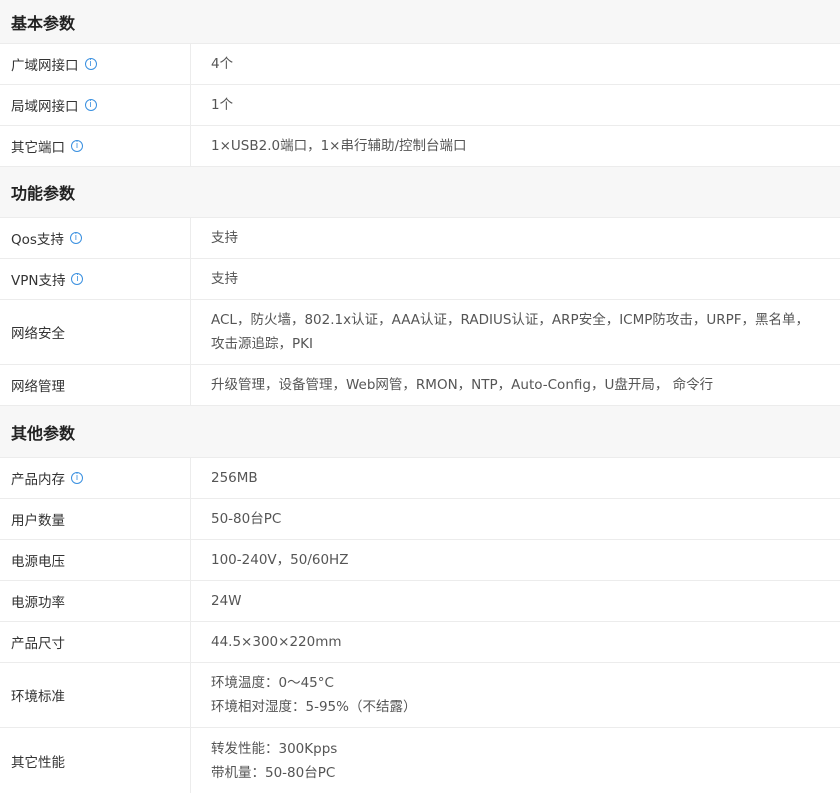  I want to click on spec-row-other-ports: 其它端口 i 1×USB2.0端口，1×串行辅助/控制台端口, so click(420, 146).